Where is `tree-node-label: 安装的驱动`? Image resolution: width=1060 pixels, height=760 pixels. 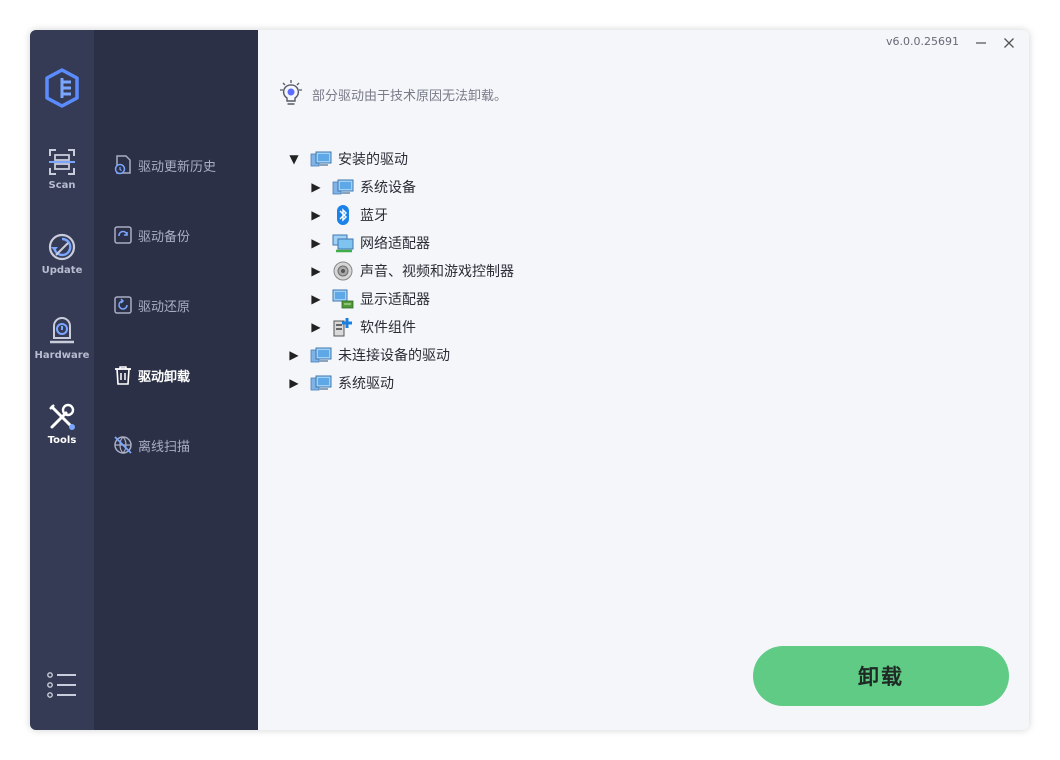 tree-node-label: 安装的驱动 is located at coordinates (373, 160).